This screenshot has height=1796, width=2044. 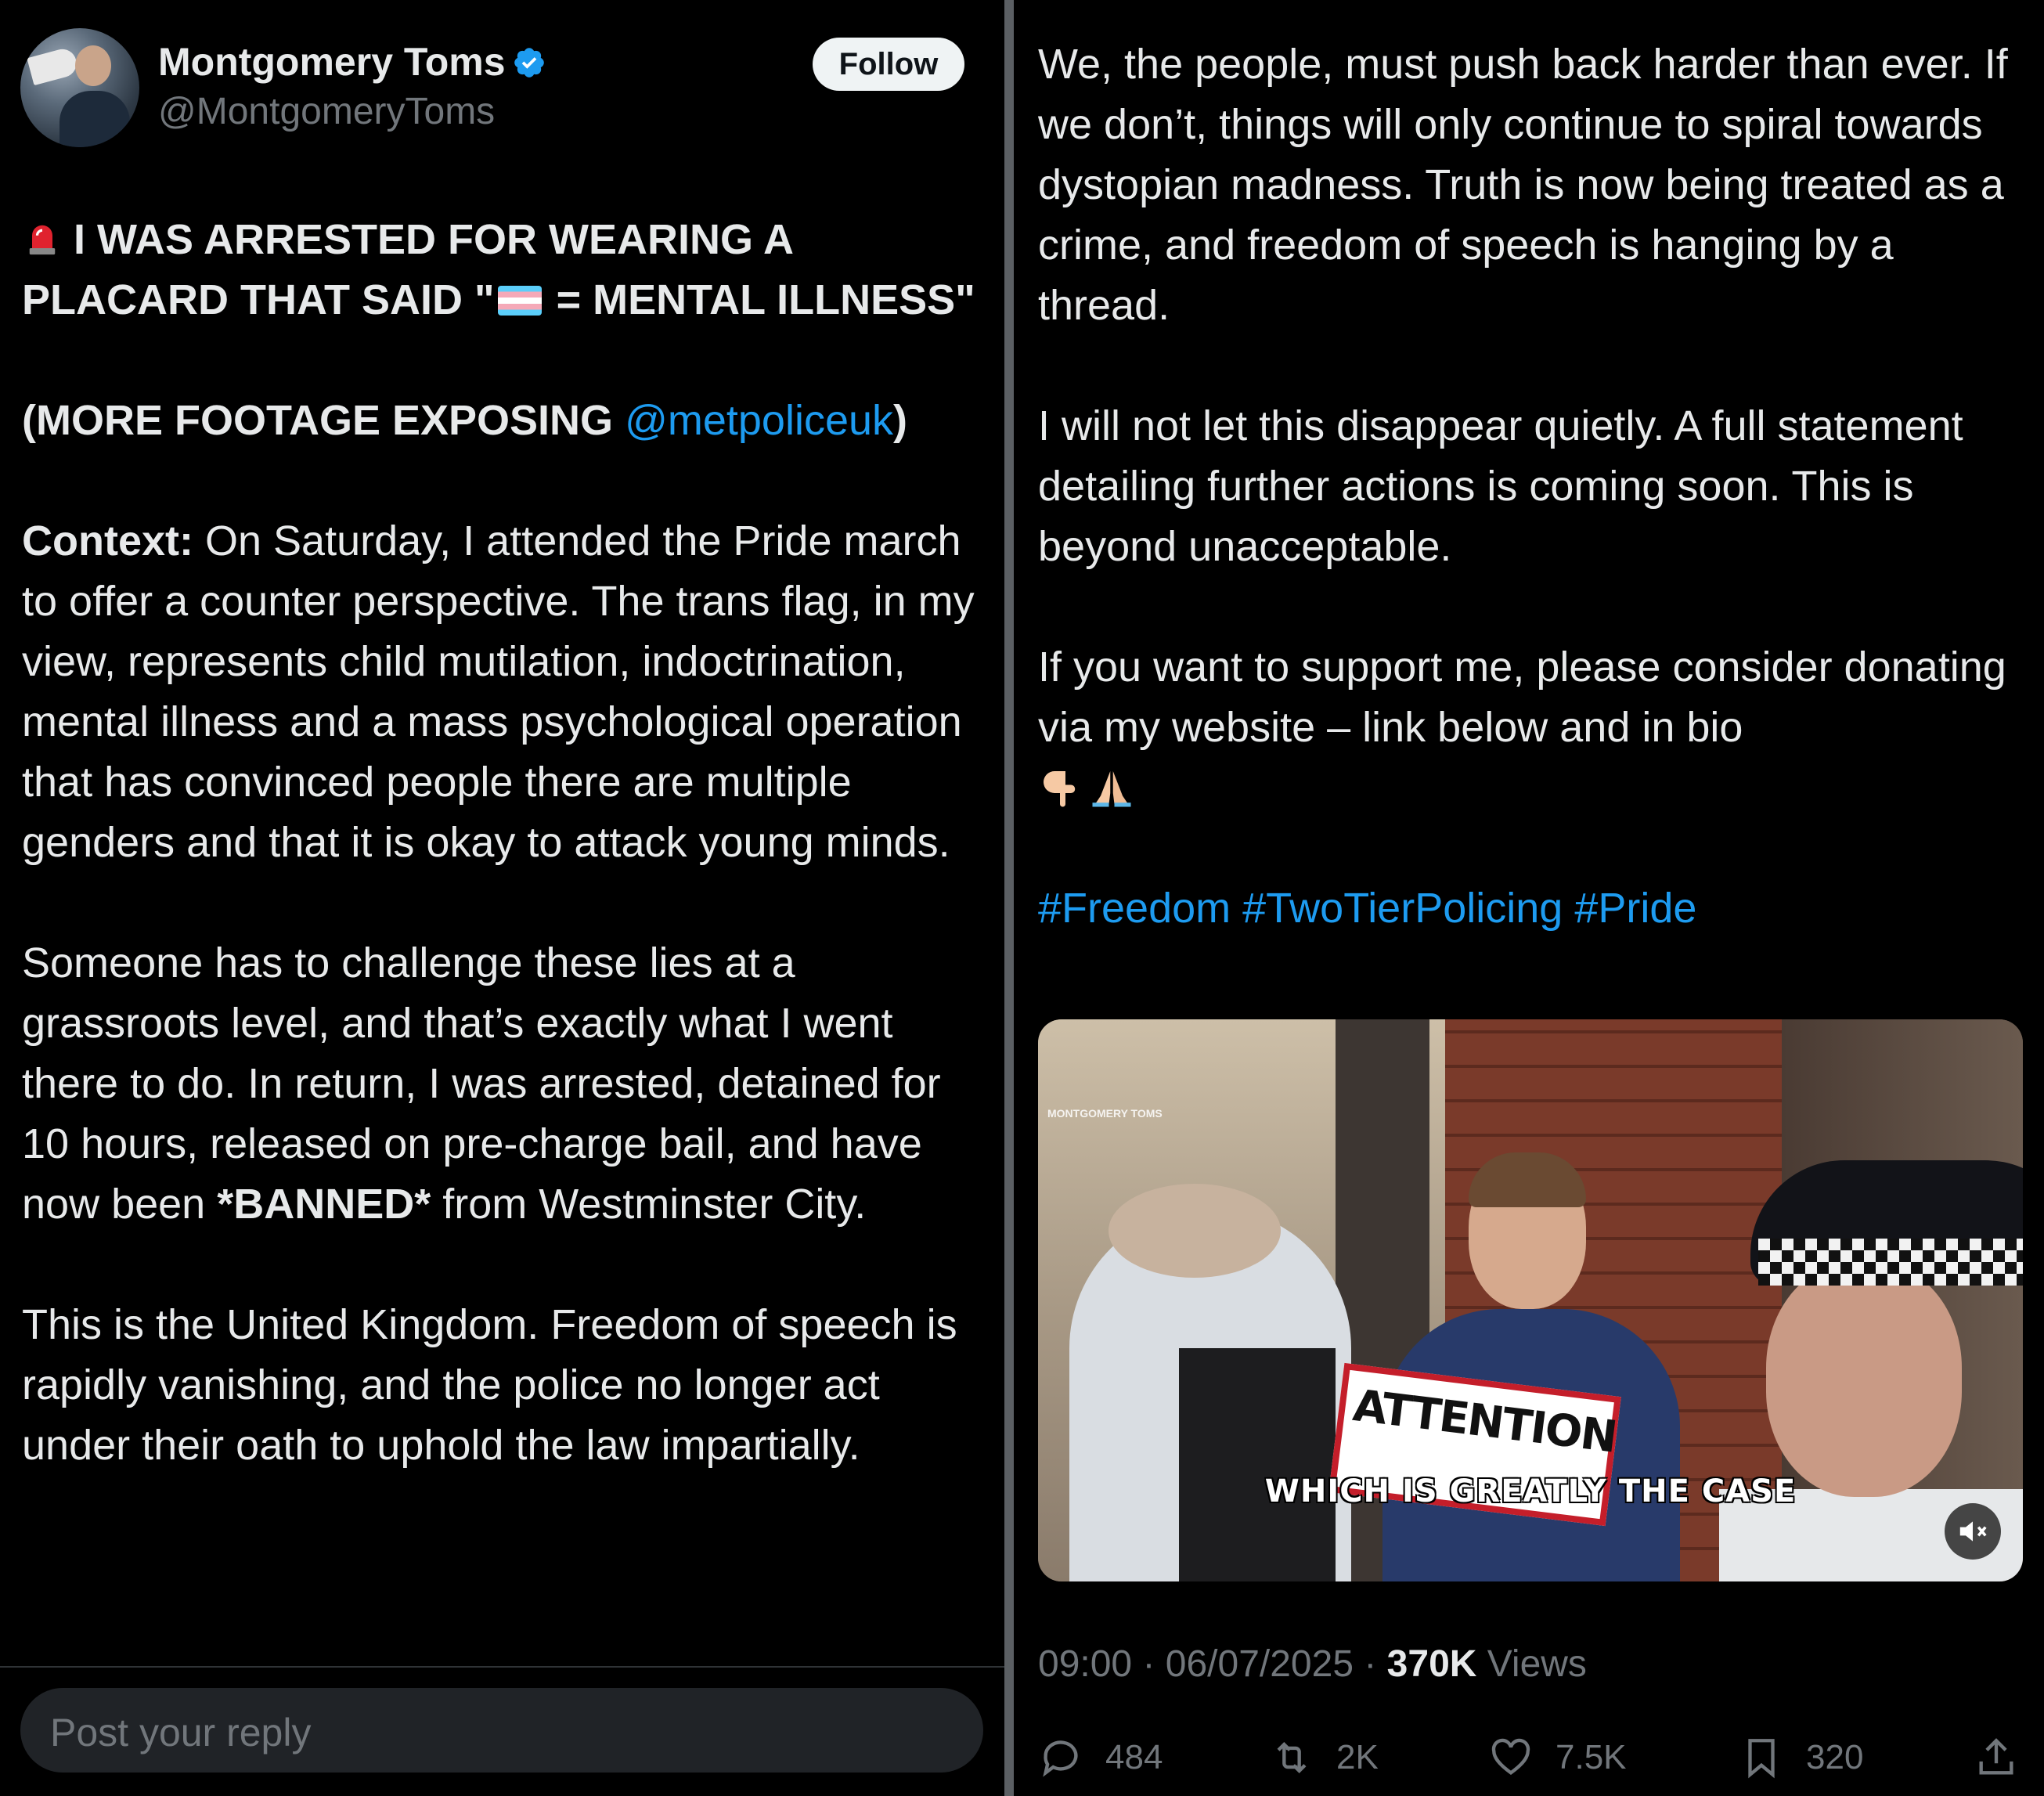 I want to click on like-action: 7.5K, so click(x=1558, y=1757).